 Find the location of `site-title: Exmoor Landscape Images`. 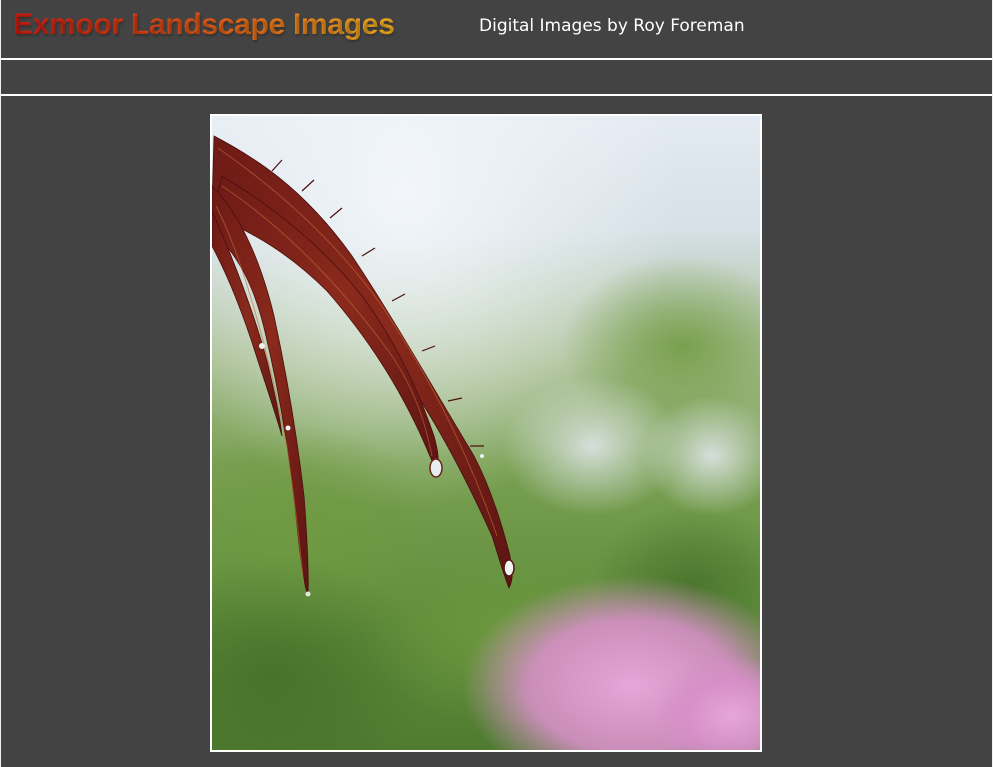

site-title: Exmoor Landscape Images is located at coordinates (204, 25).